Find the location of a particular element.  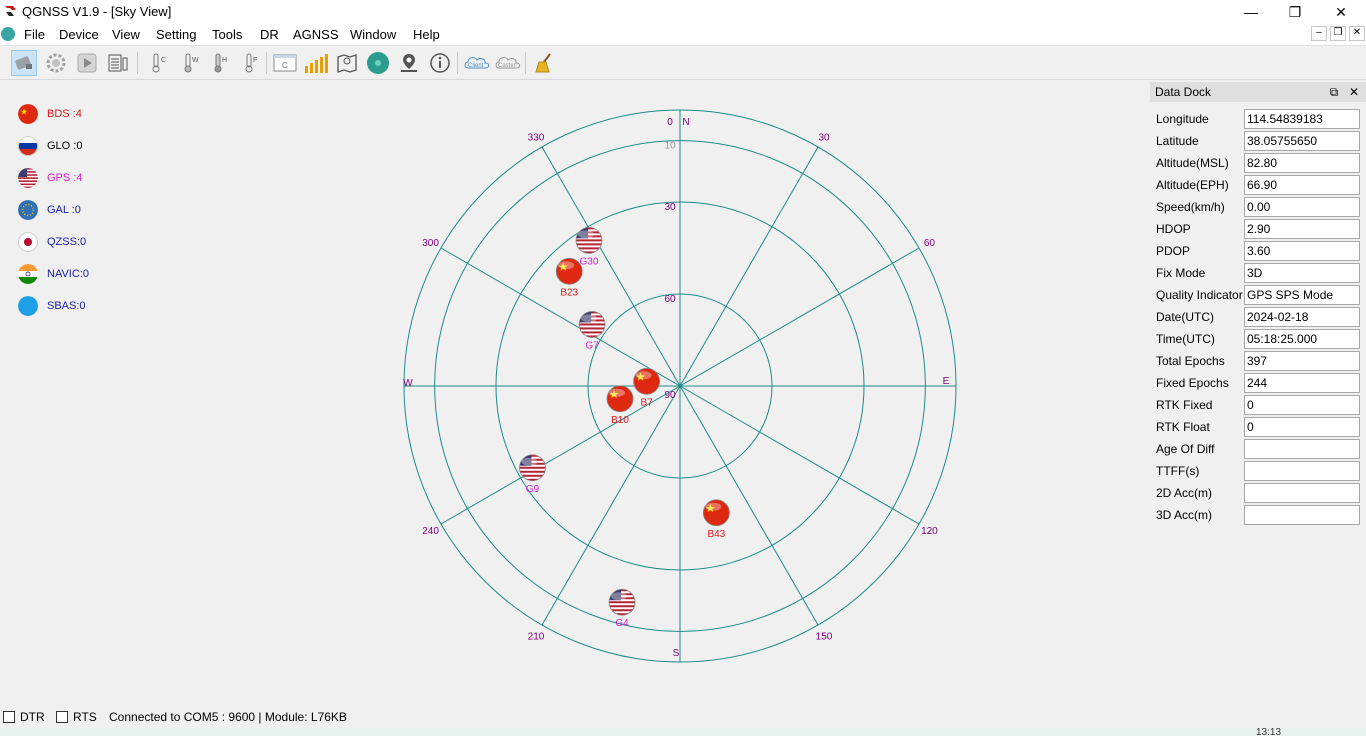

dock-row: Speed(km/h) 0.00 is located at coordinates (1258, 207).